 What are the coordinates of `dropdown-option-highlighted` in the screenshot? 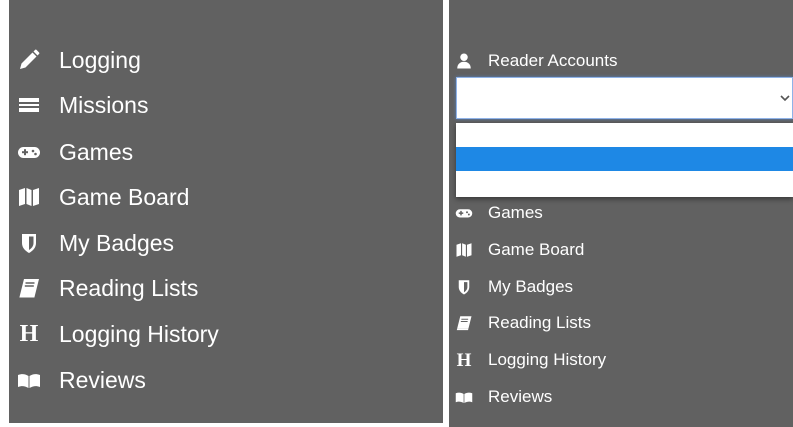 It's located at (624, 159).